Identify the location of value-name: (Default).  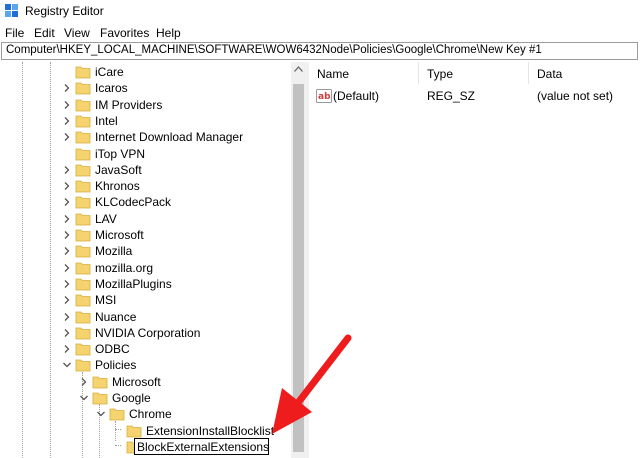
(356, 96).